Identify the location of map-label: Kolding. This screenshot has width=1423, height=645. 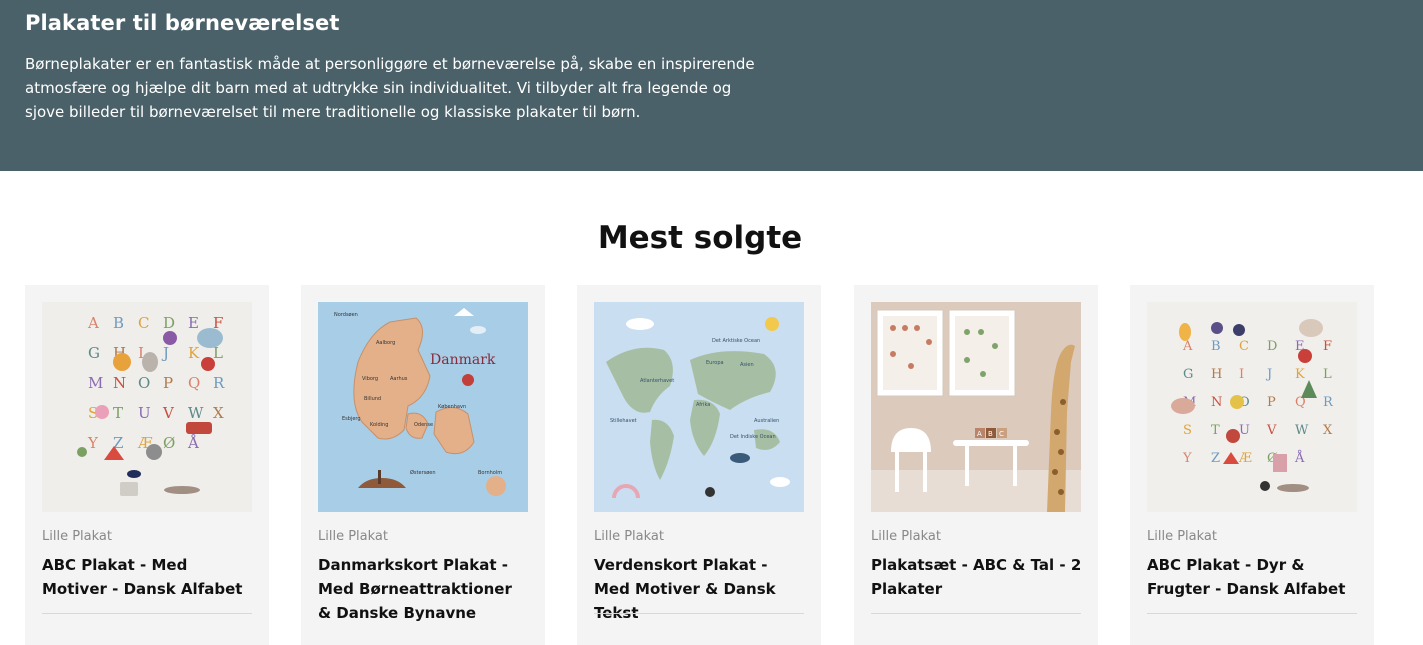
(379, 425).